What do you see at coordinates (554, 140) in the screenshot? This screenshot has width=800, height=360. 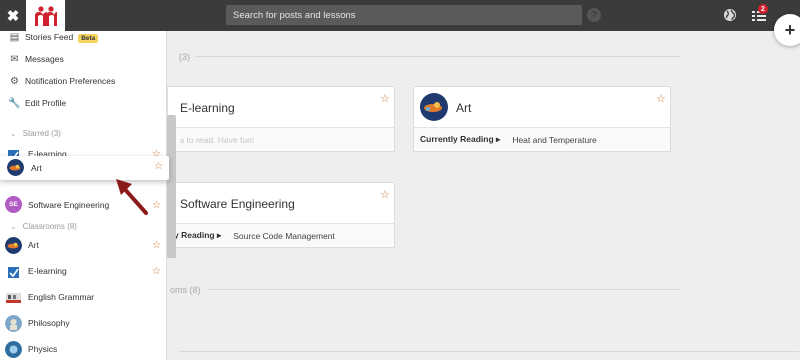 I see `lesson-link: Heat and Temperature` at bounding box center [554, 140].